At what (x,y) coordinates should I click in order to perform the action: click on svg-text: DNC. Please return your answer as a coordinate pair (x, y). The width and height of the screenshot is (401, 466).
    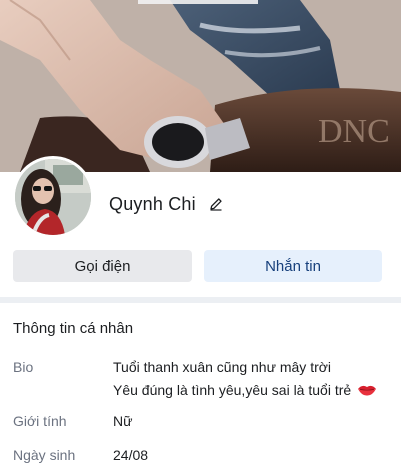
    Looking at the image, I should click on (354, 131).